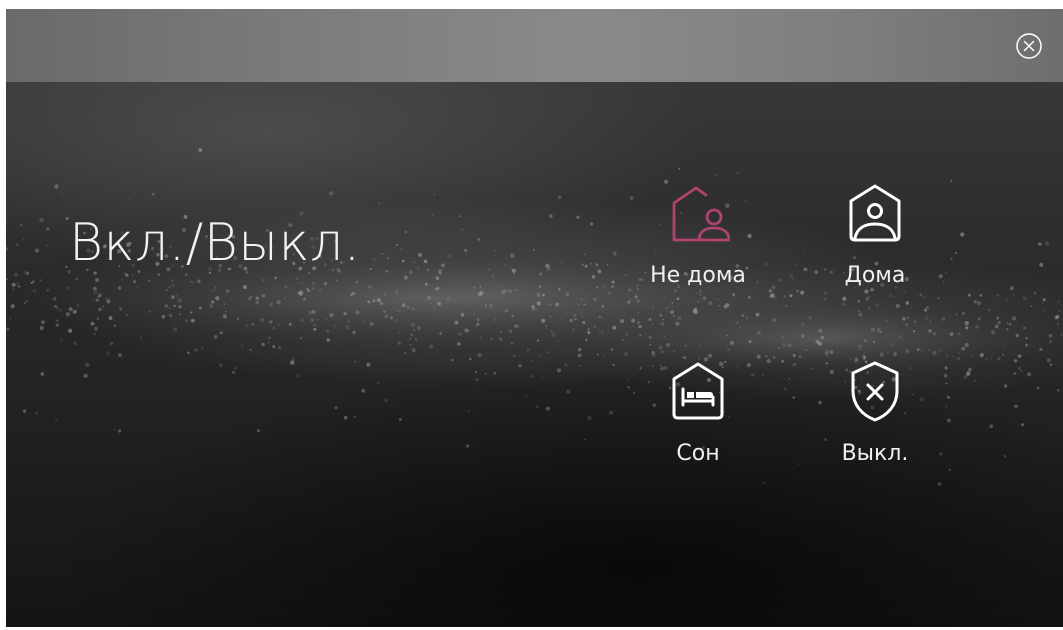 The image size is (1063, 630). I want to click on home-person-icon, so click(875, 213).